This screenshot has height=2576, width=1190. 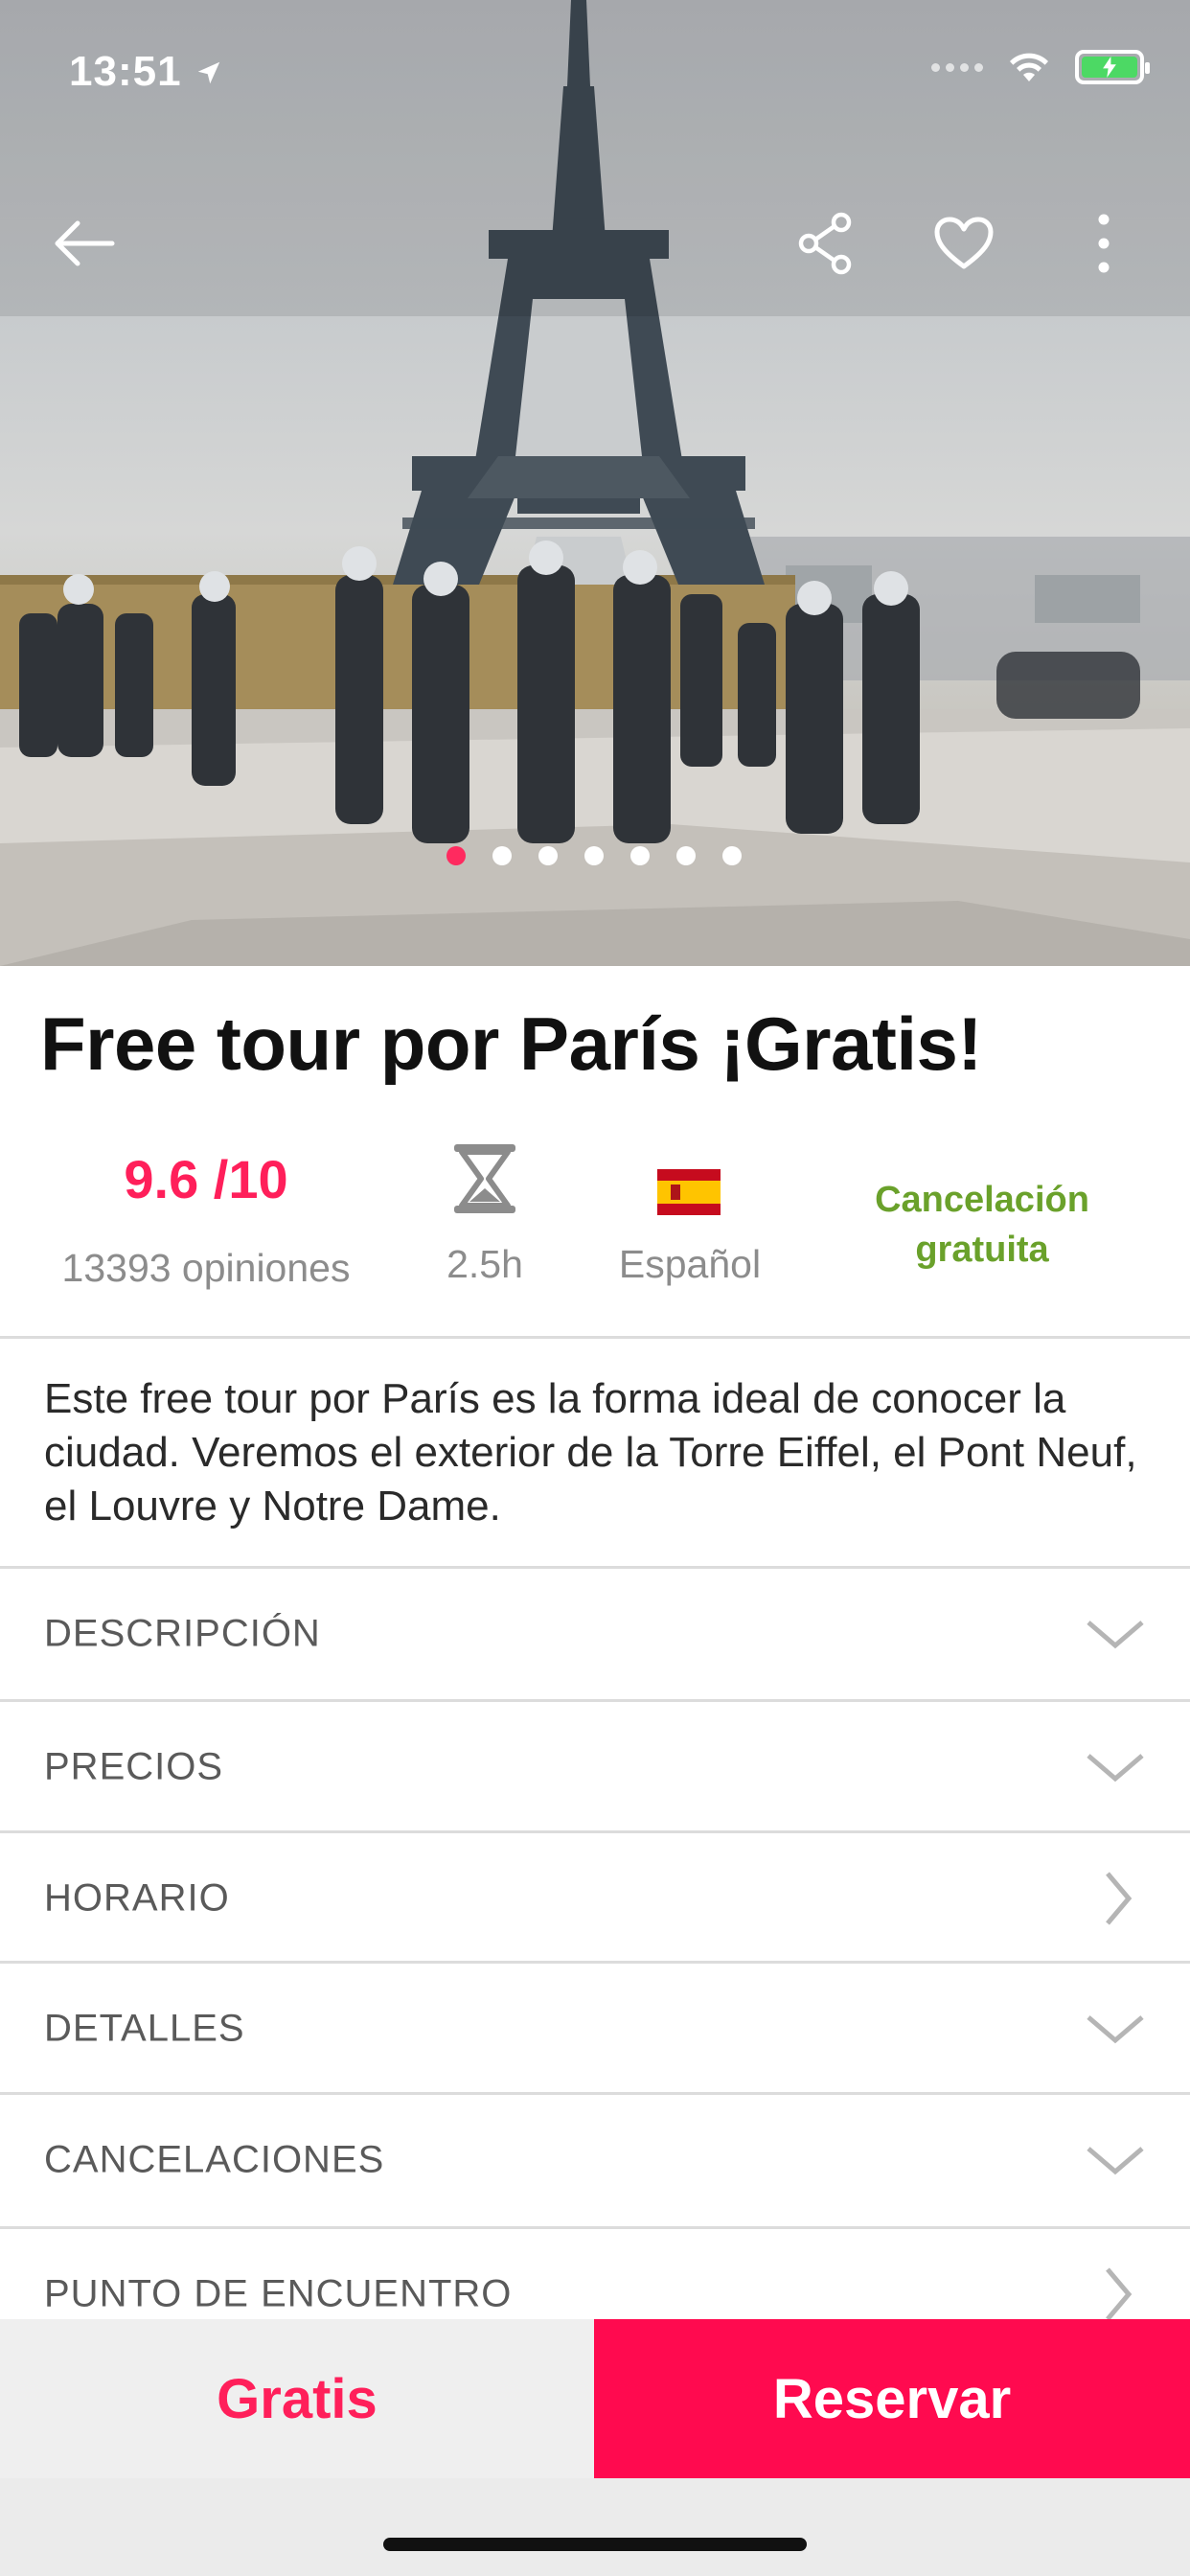 What do you see at coordinates (957, 67) in the screenshot?
I see `cellular-signal-icon` at bounding box center [957, 67].